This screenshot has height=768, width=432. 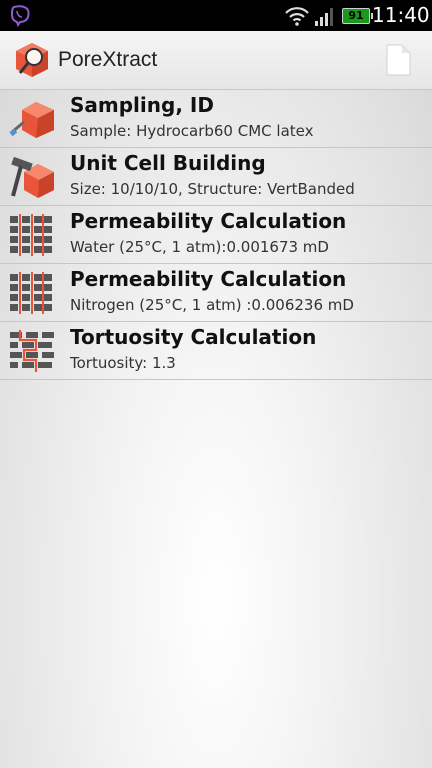 What do you see at coordinates (32, 351) in the screenshot?
I see `tortuosity-path-icon` at bounding box center [32, 351].